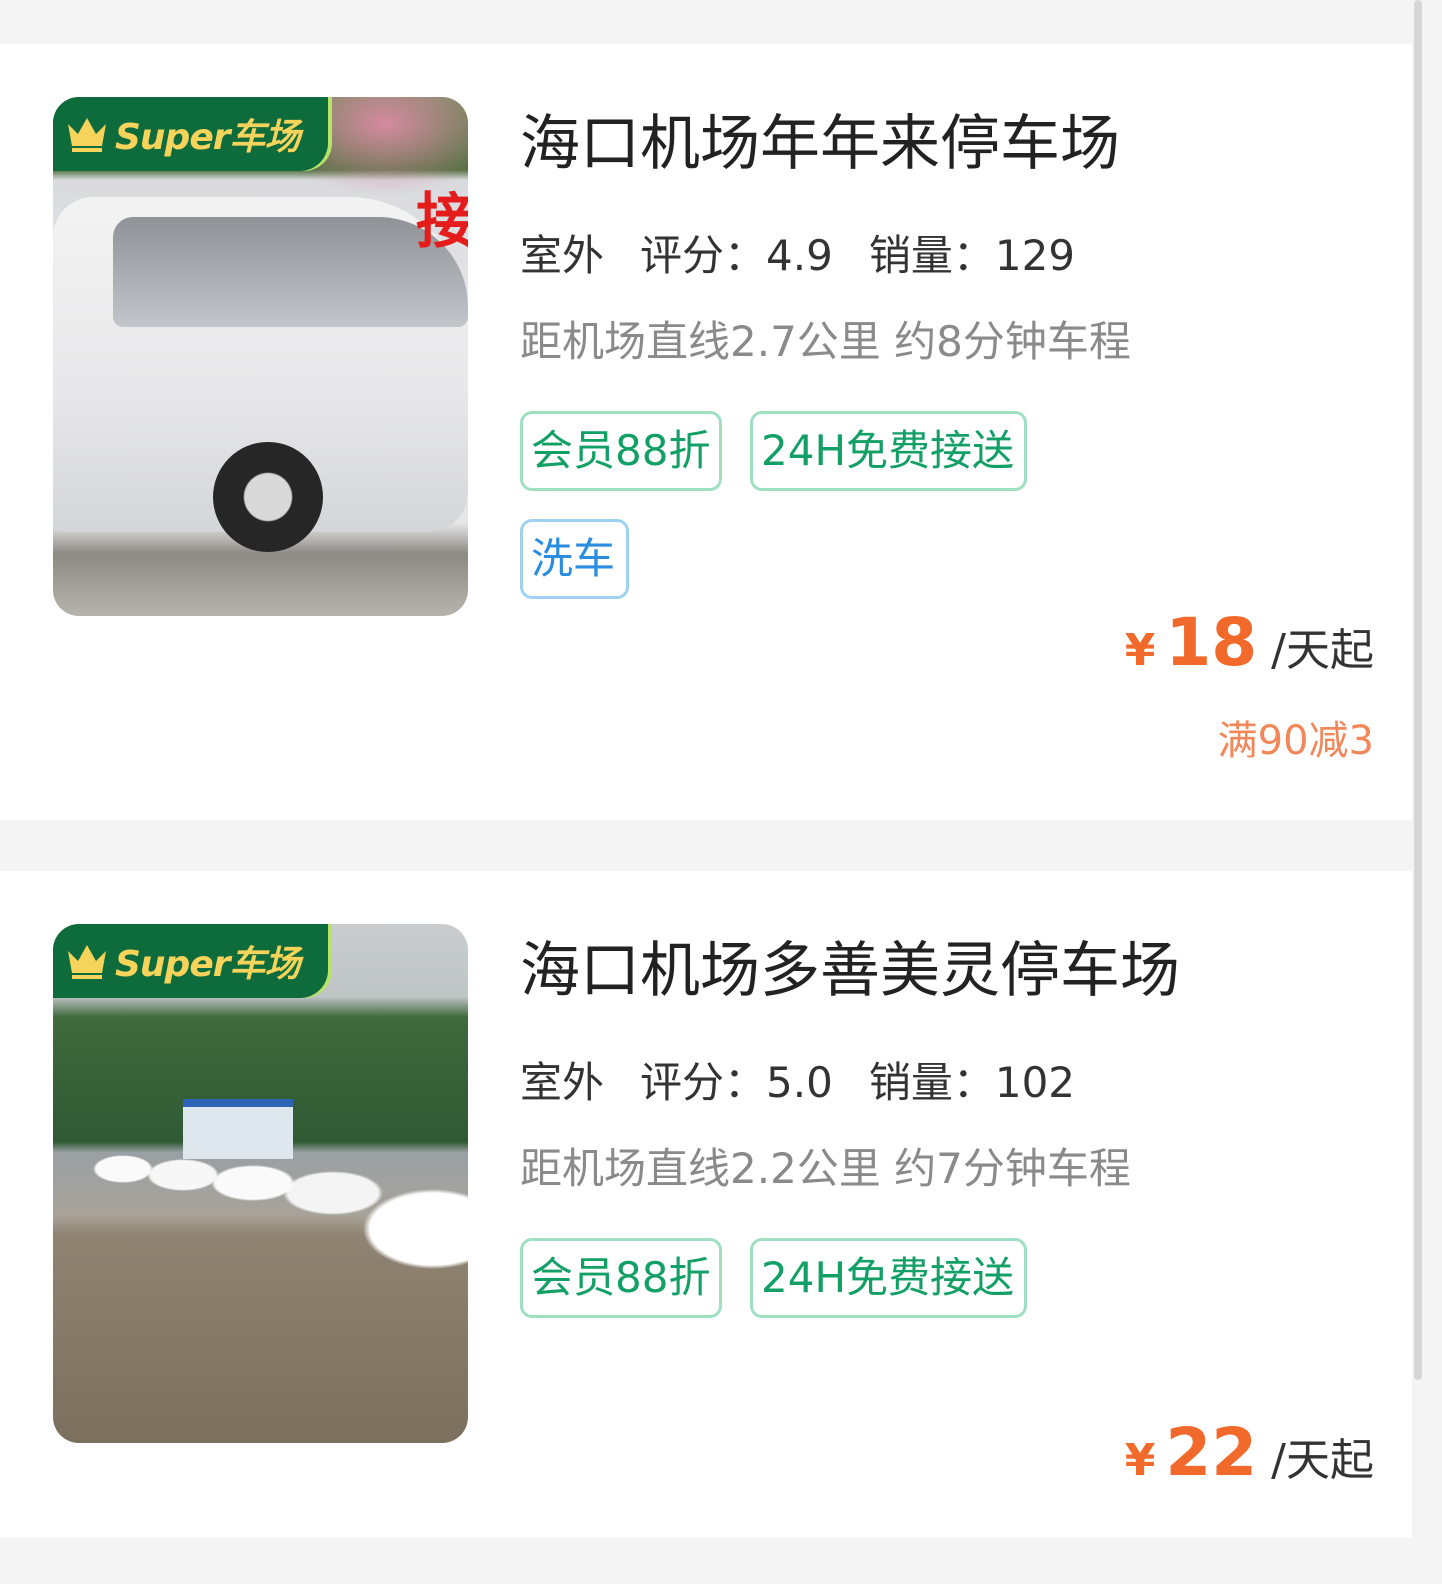 This screenshot has height=1584, width=1442. I want to click on parking-lot-title: 海口机场年年来停车场, so click(820, 144).